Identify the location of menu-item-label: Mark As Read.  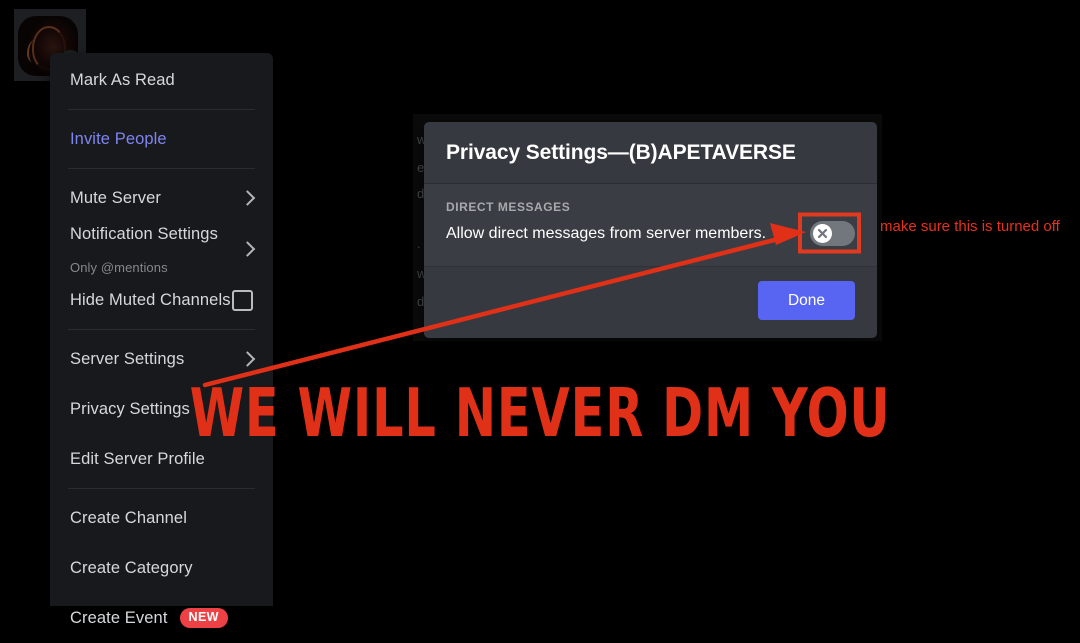
(122, 79).